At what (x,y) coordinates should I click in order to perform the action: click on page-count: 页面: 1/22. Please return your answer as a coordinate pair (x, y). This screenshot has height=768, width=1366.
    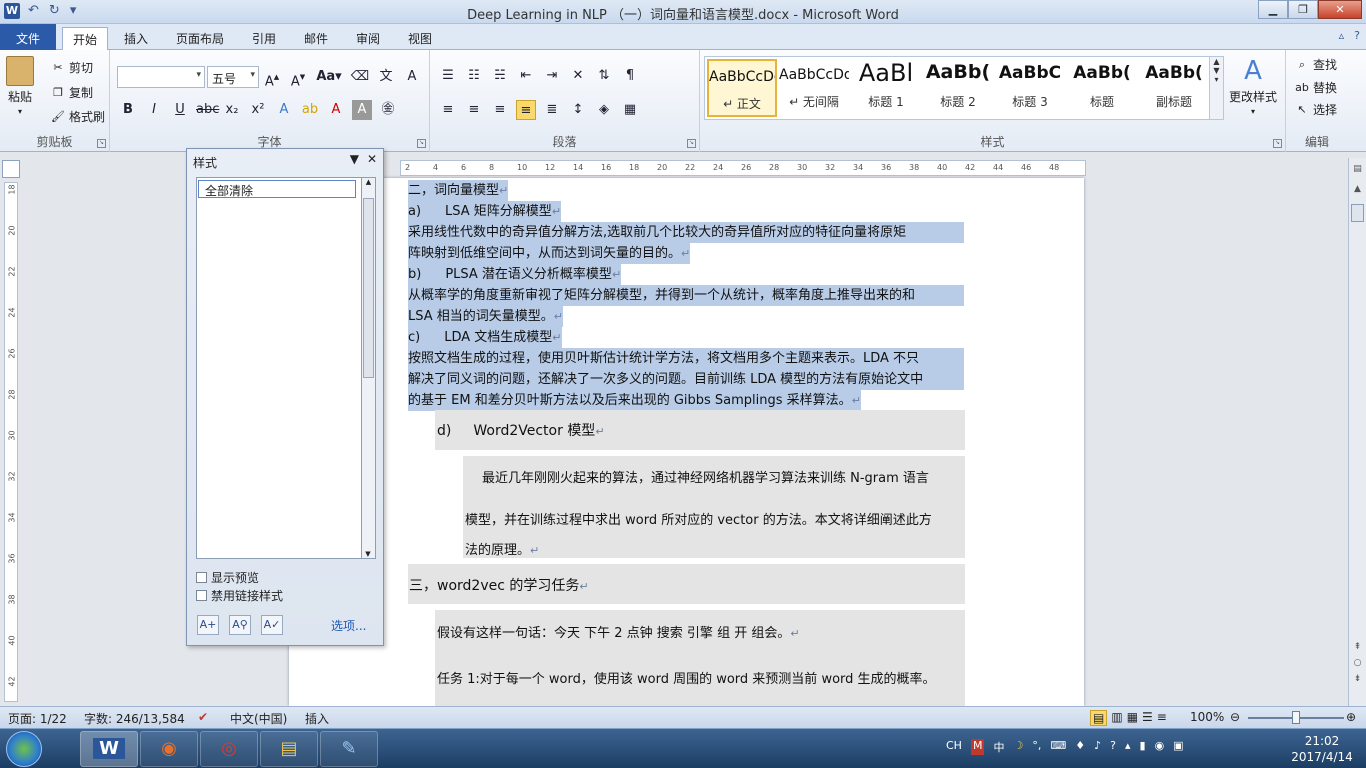
    Looking at the image, I should click on (37, 718).